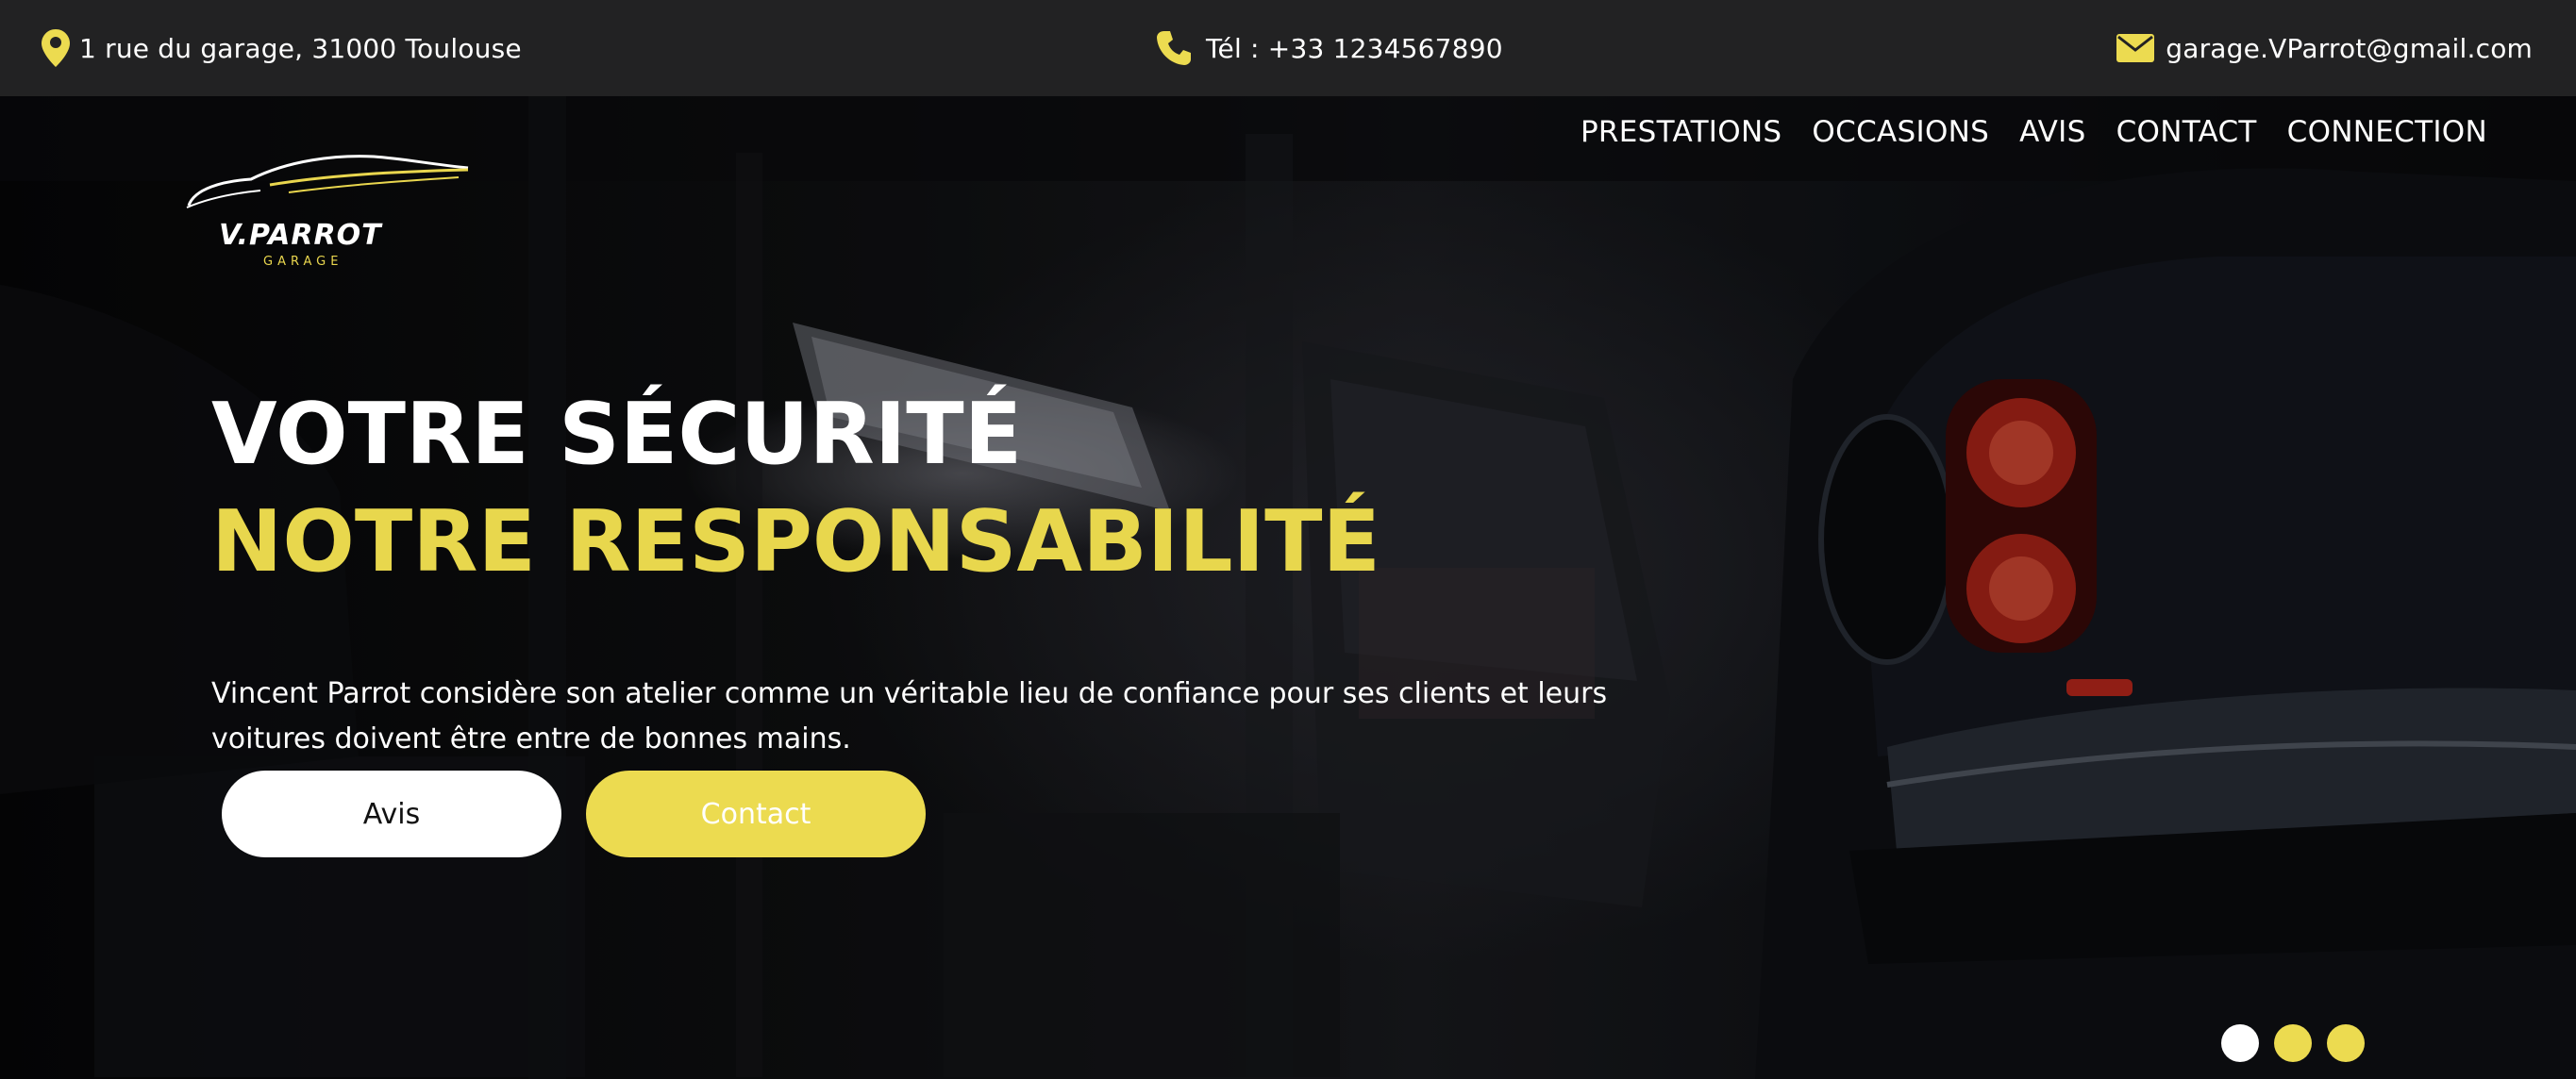  Describe the element at coordinates (2349, 48) in the screenshot. I see `email-text: garage.VParrot@gmail.com` at that location.